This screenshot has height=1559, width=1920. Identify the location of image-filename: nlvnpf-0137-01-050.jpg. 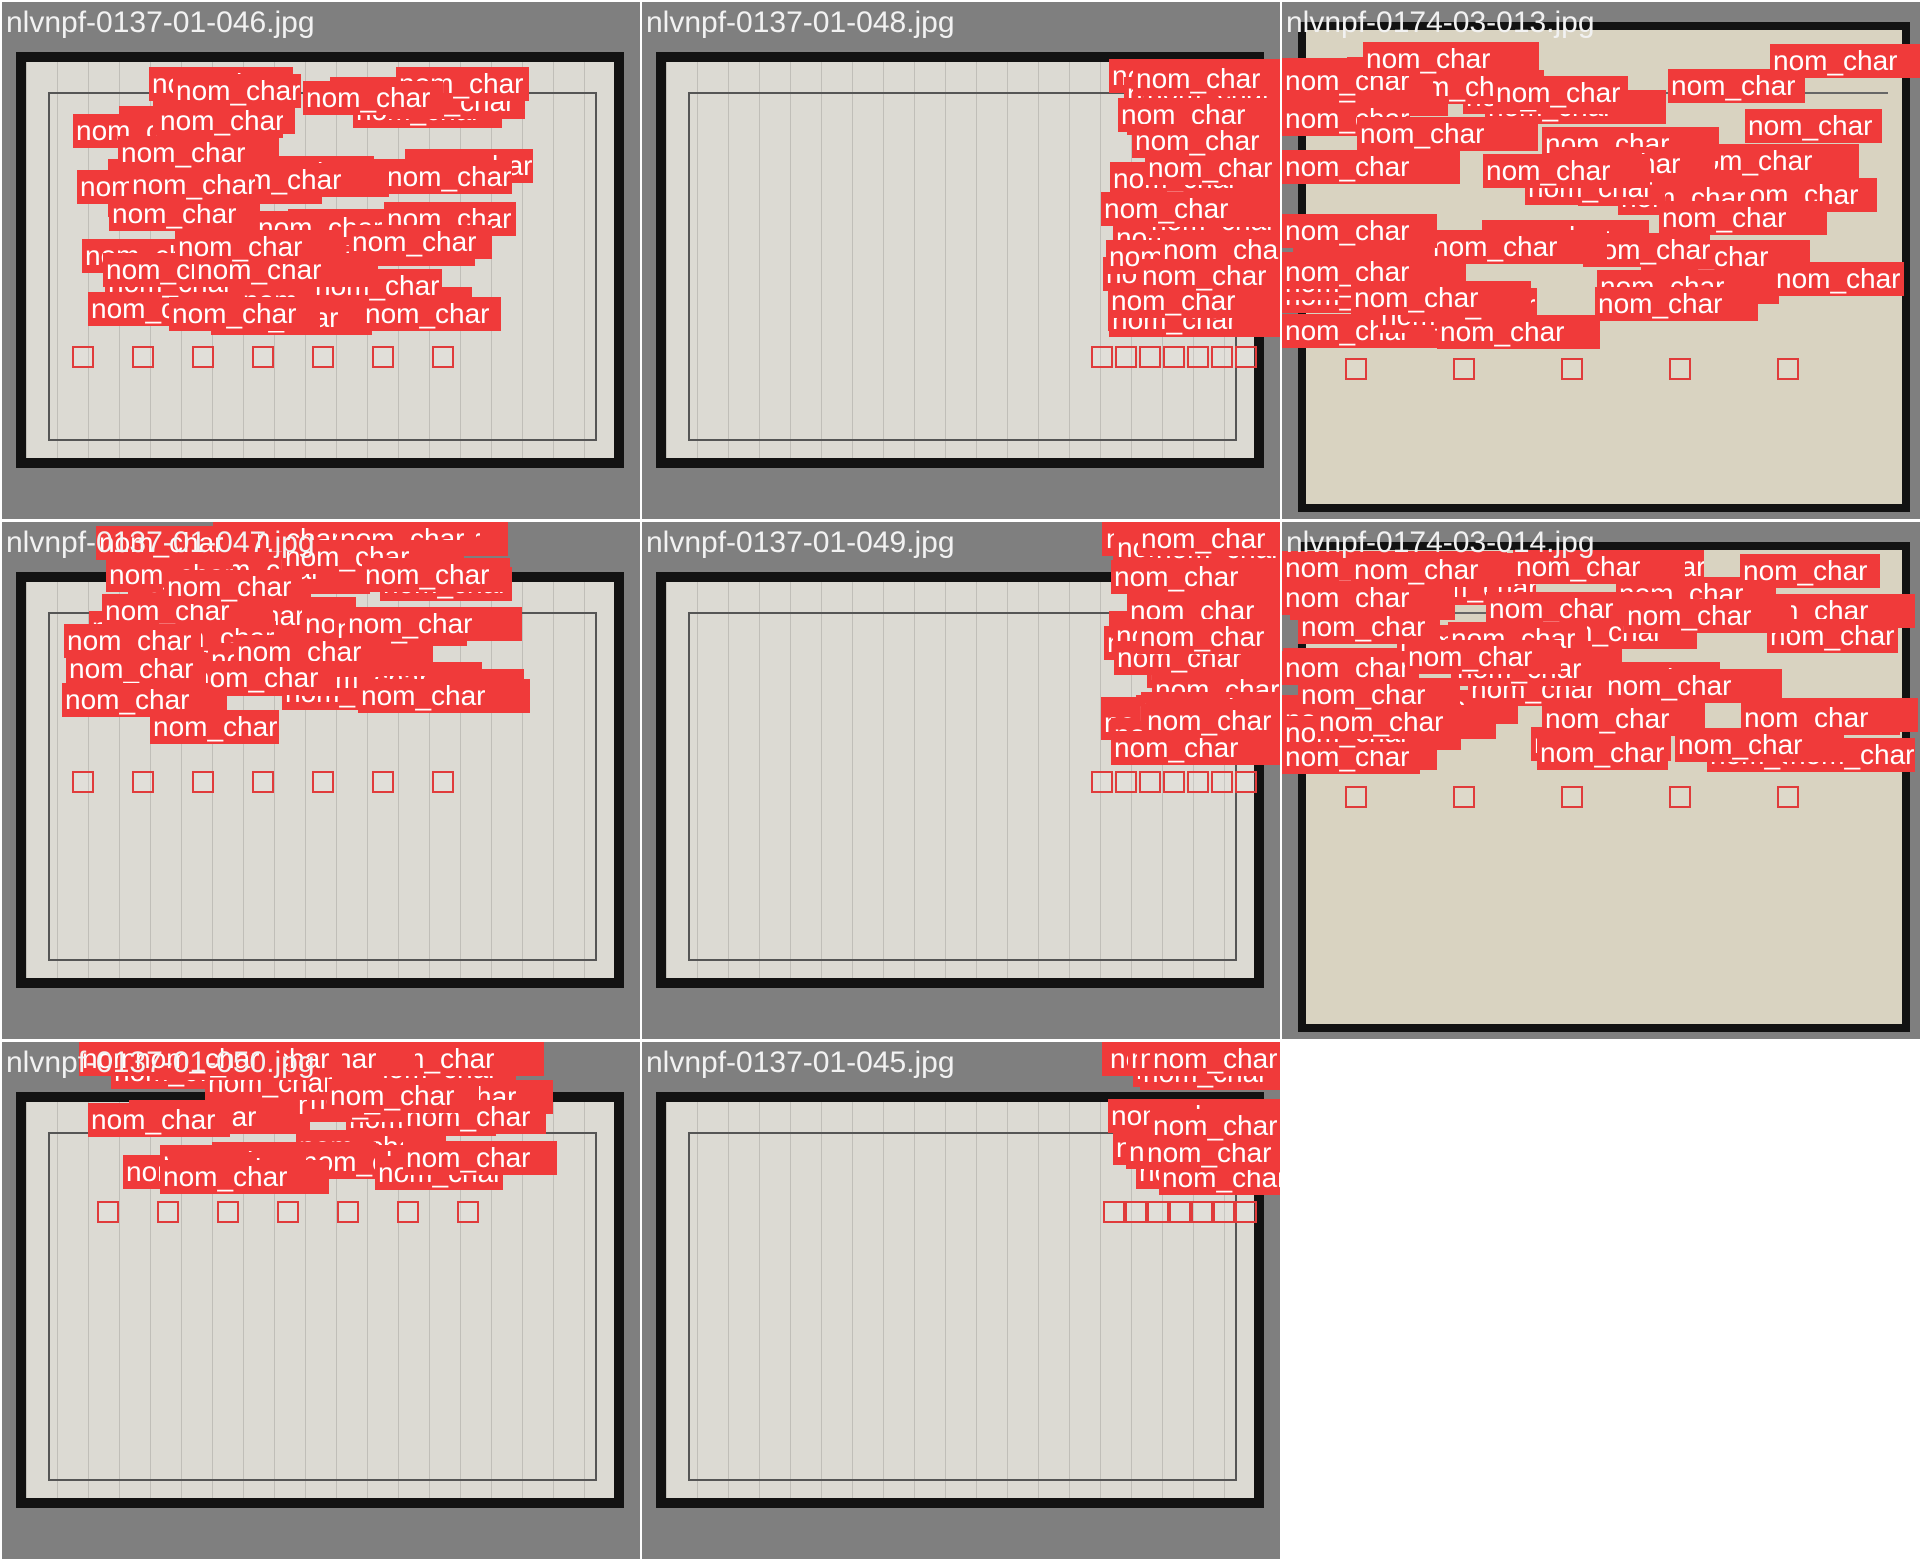
(160, 1062).